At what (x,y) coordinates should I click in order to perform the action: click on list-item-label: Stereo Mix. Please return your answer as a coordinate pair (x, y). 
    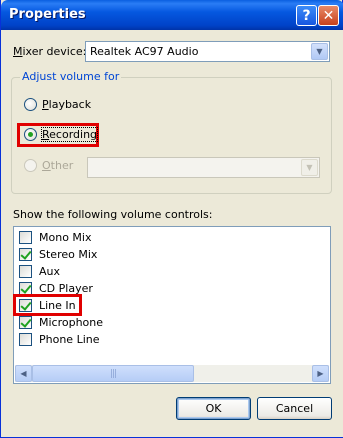
    Looking at the image, I should click on (68, 254).